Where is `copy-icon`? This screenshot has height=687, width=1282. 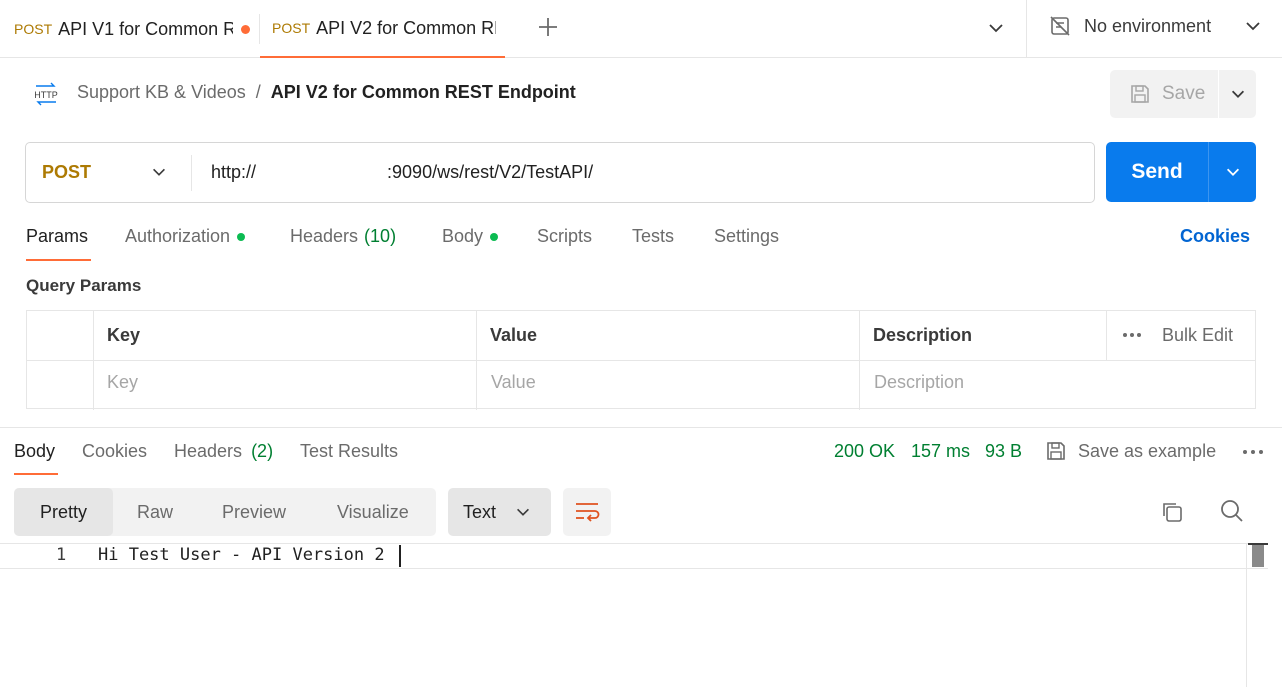 copy-icon is located at coordinates (1172, 512).